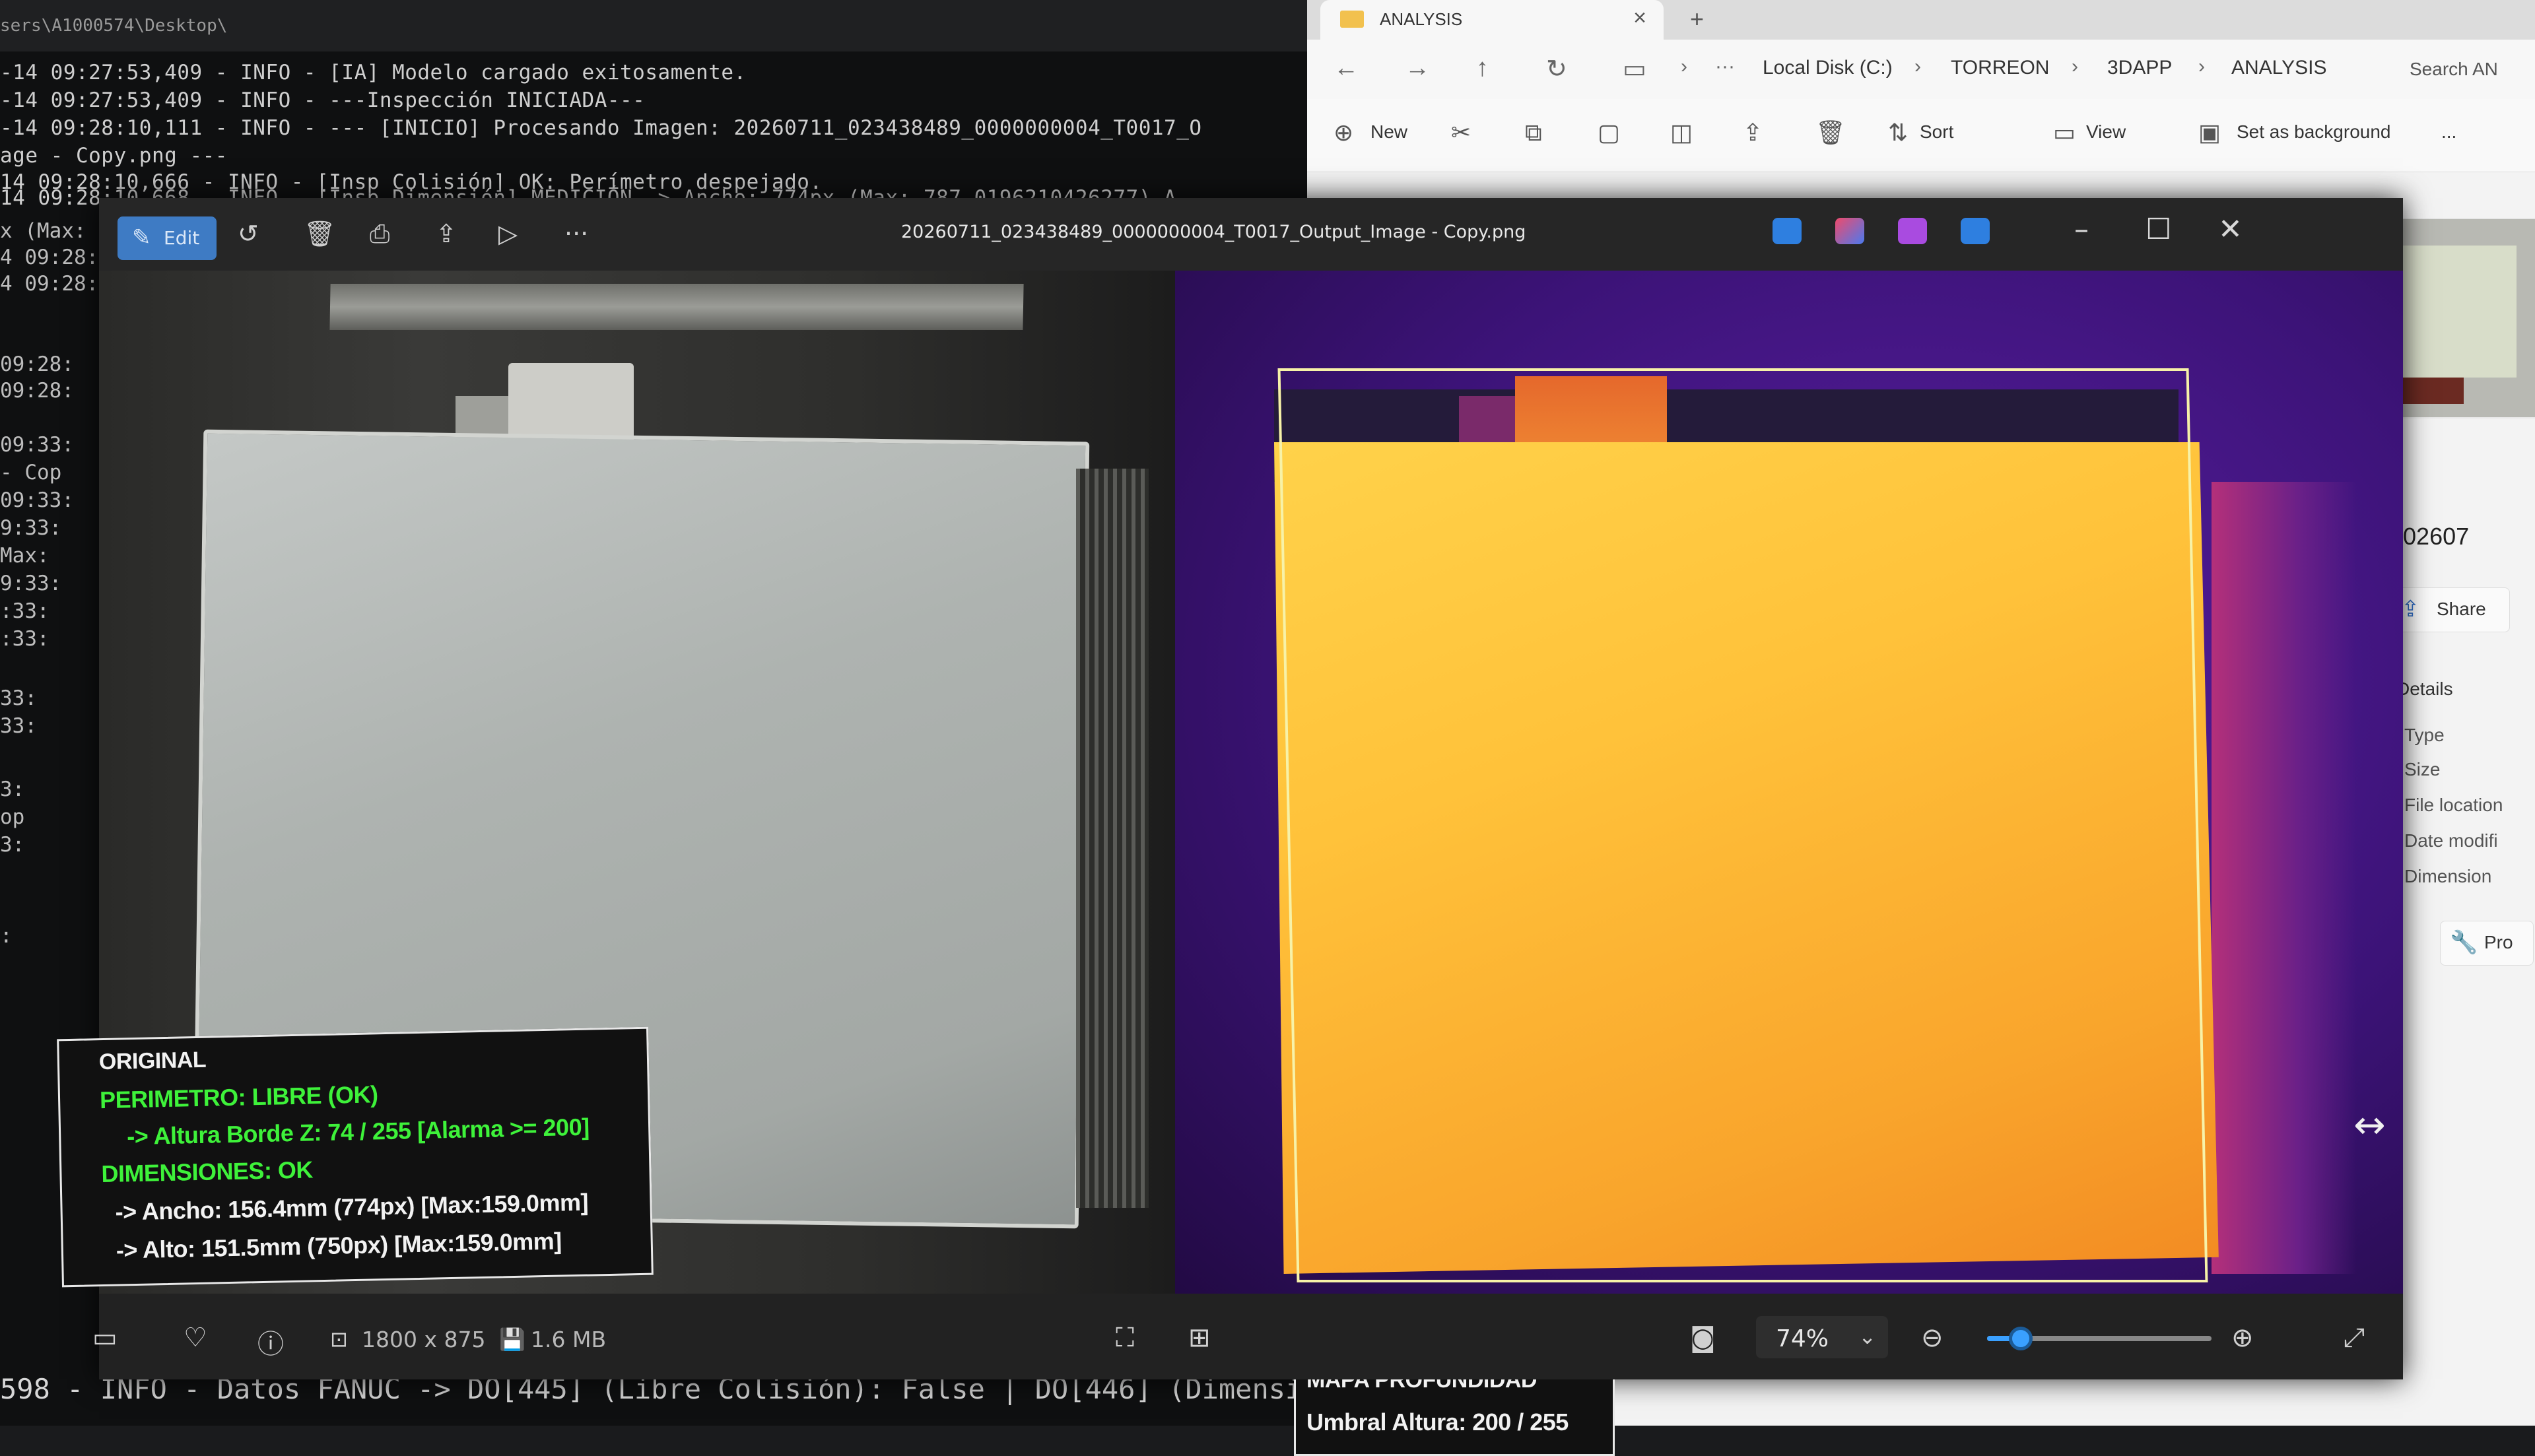 Image resolution: width=2535 pixels, height=1456 pixels. Describe the element at coordinates (1912, 231) in the screenshot. I see `clipchamp-icon` at that location.